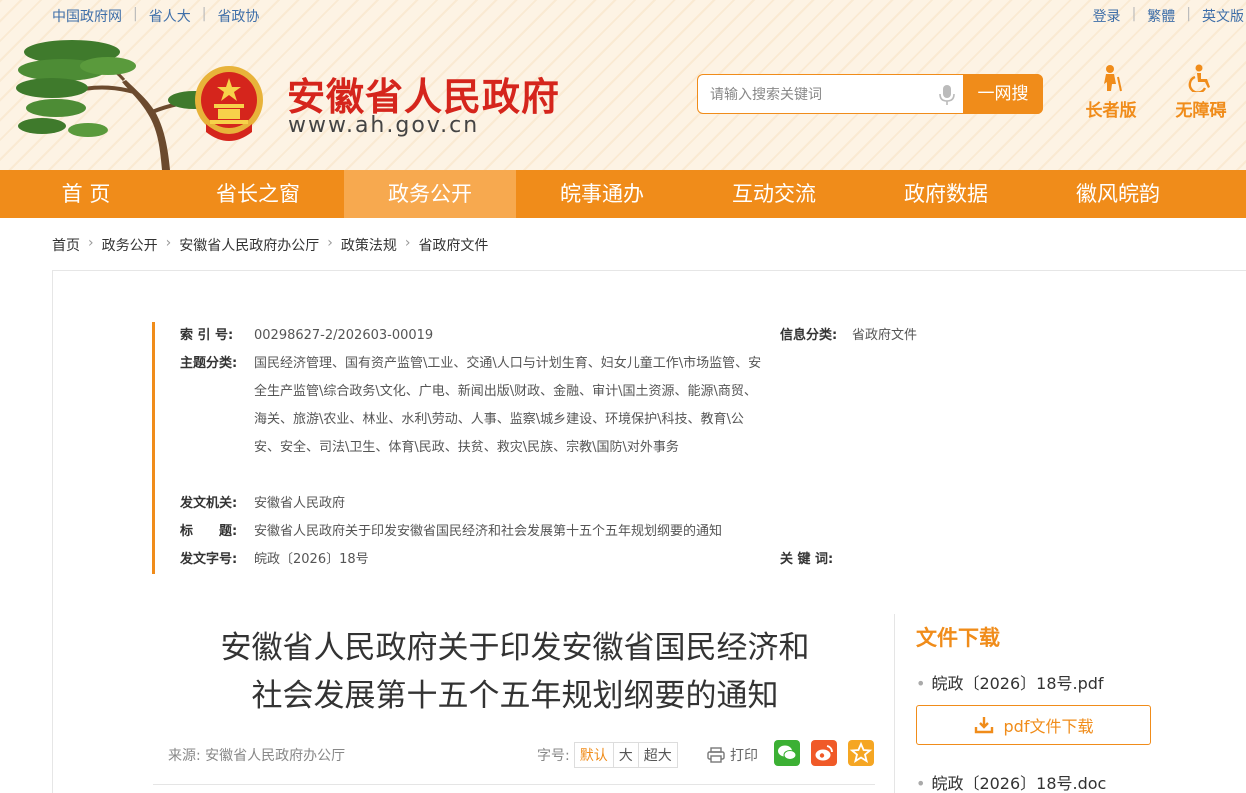 The image size is (1246, 793). I want to click on pdf-download-button: pdf文件下载, so click(1033, 725).